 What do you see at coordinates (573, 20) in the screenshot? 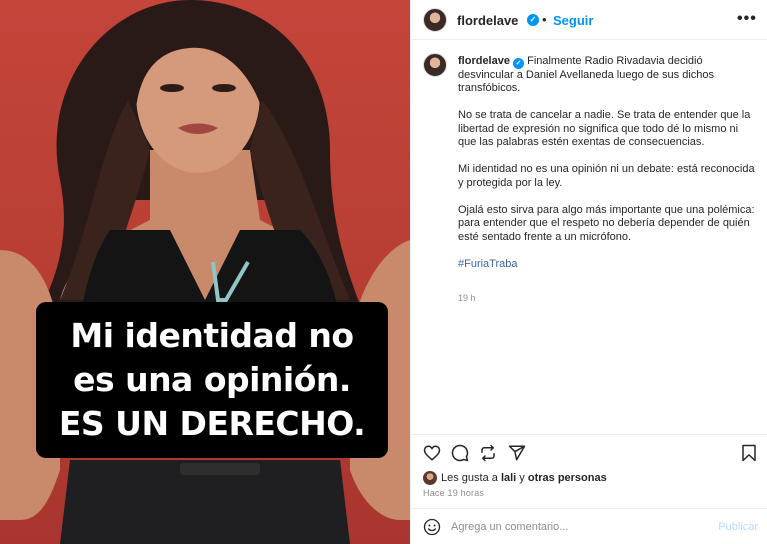
I see `follow-button: Seguir` at bounding box center [573, 20].